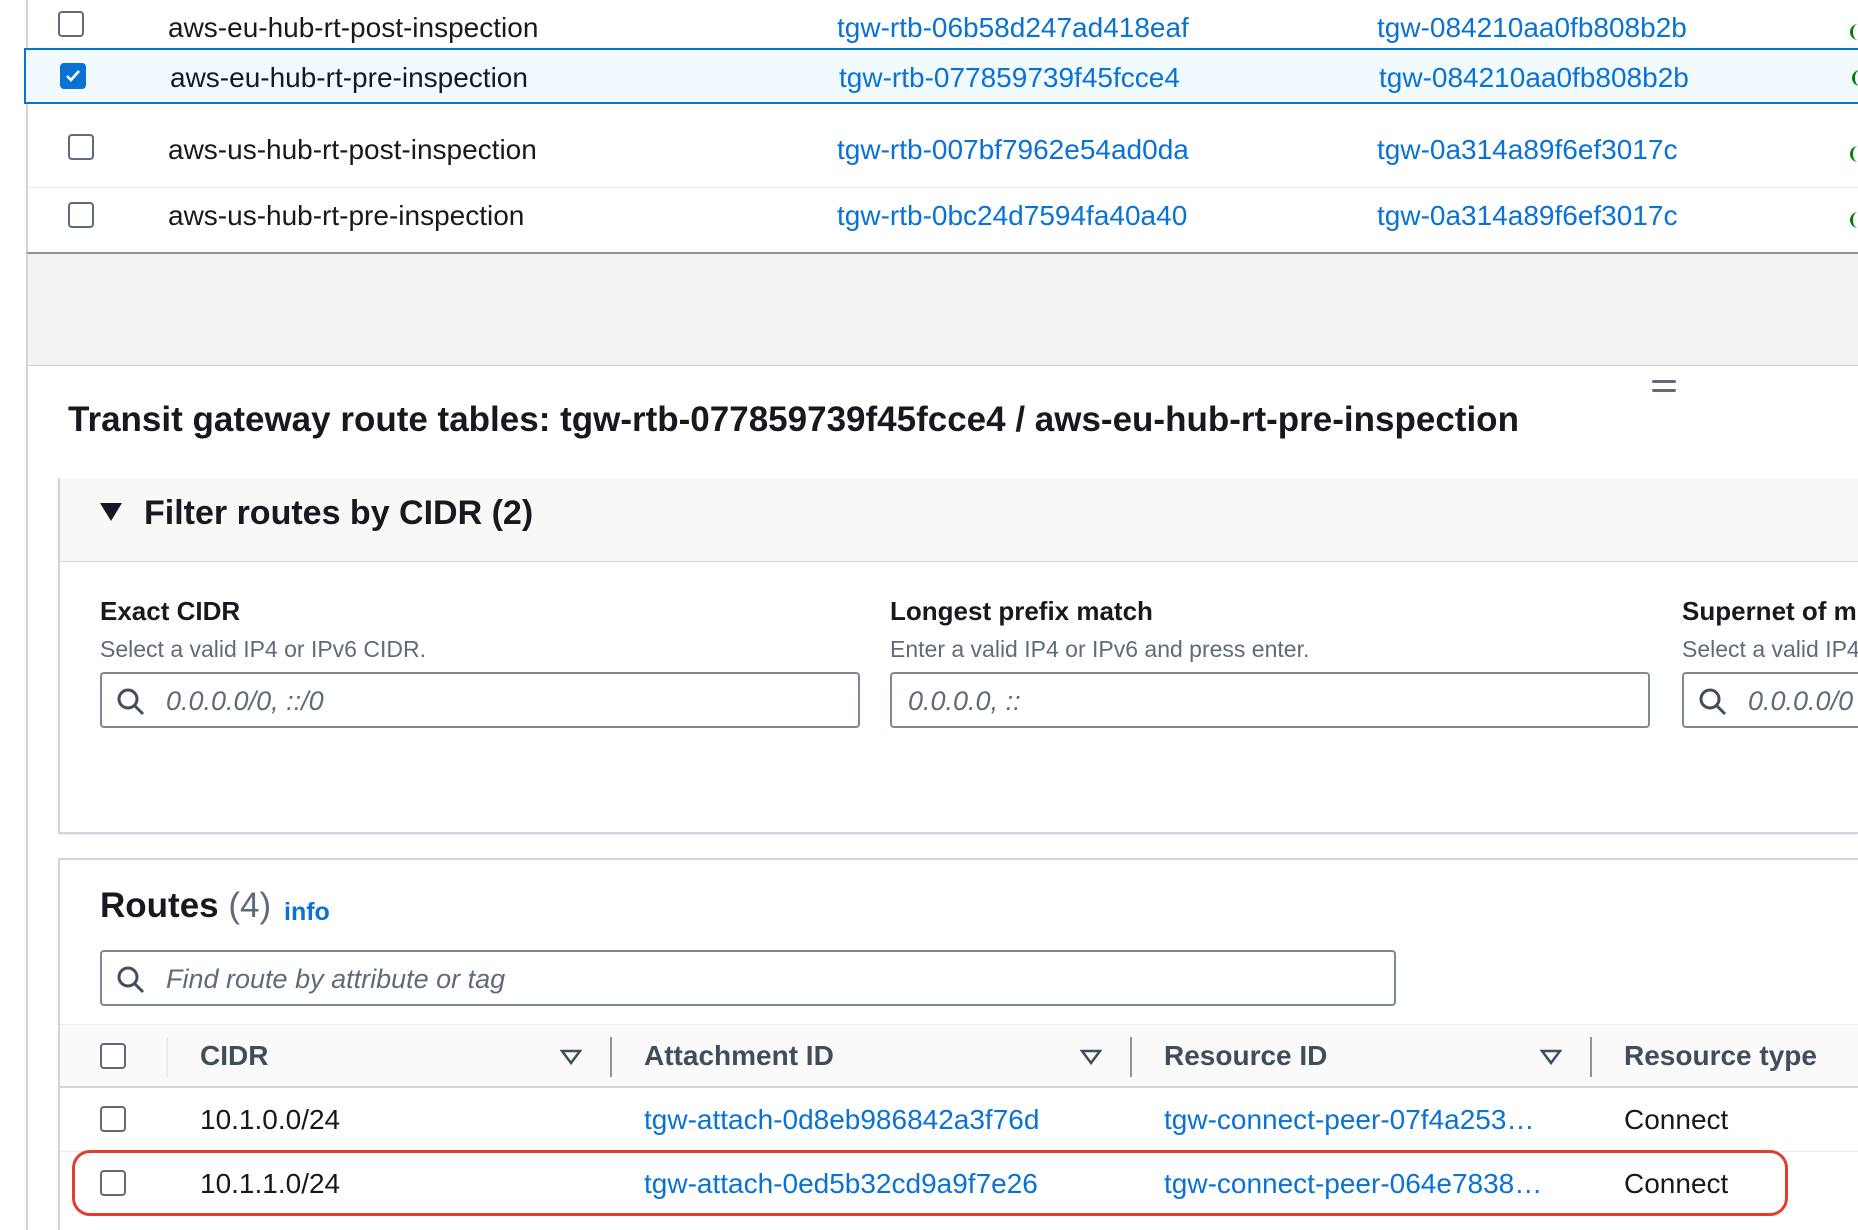 This screenshot has height=1230, width=1858. Describe the element at coordinates (942, 309) in the screenshot. I see `table-footer-band` at that location.